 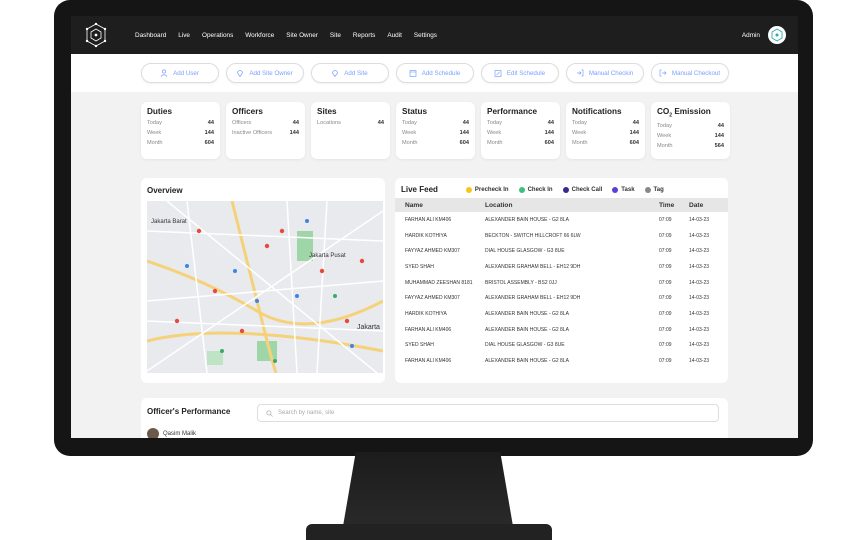 I want to click on legend-check-in: Check In, so click(x=535, y=189).